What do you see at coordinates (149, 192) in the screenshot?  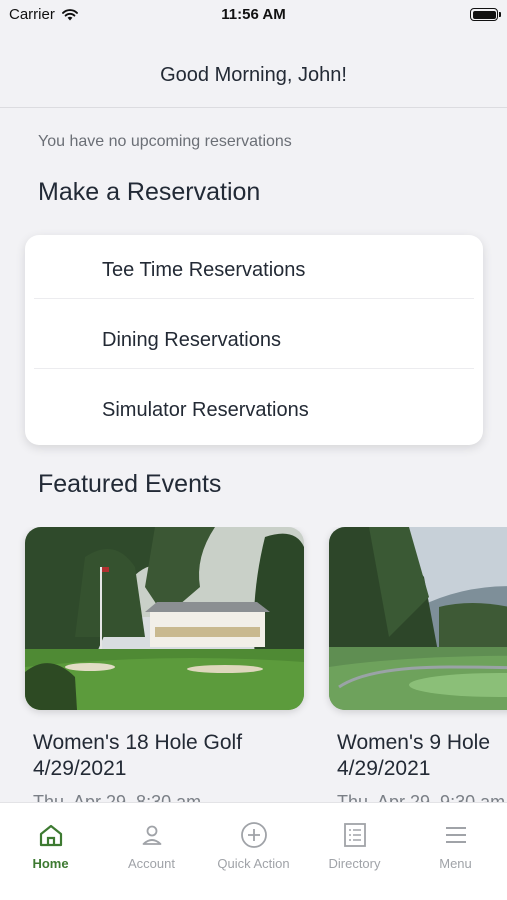 I see `make-reservation-title: Make a Reservation` at bounding box center [149, 192].